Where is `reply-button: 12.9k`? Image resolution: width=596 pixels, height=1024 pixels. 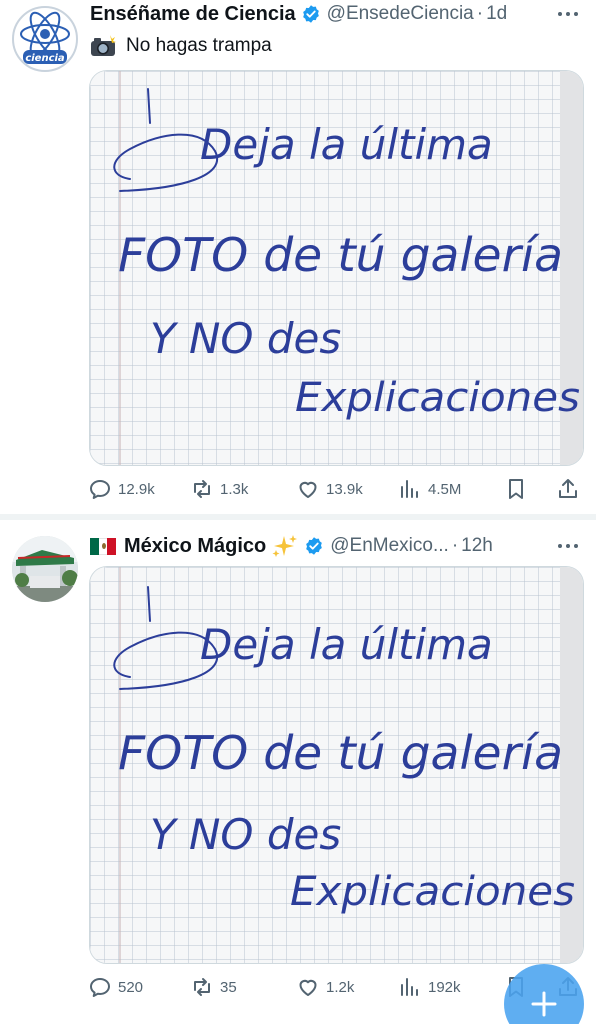
reply-button: 12.9k is located at coordinates (121, 489).